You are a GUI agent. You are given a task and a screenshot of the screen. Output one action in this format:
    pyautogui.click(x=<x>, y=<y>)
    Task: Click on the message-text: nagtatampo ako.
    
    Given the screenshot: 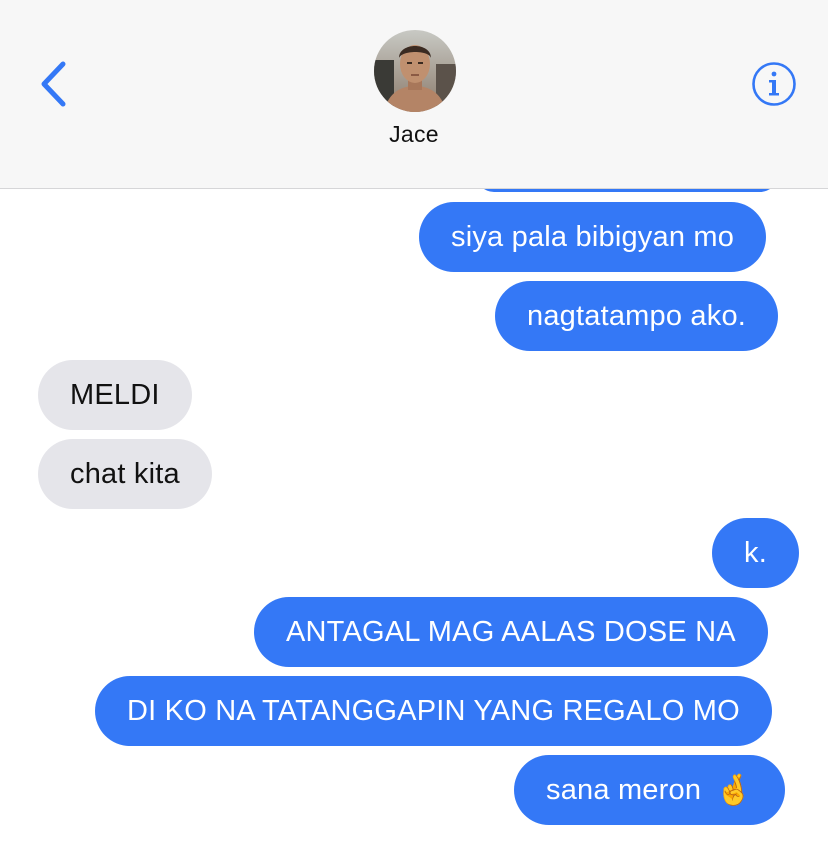 What is the action you would take?
    pyautogui.click(x=637, y=315)
    